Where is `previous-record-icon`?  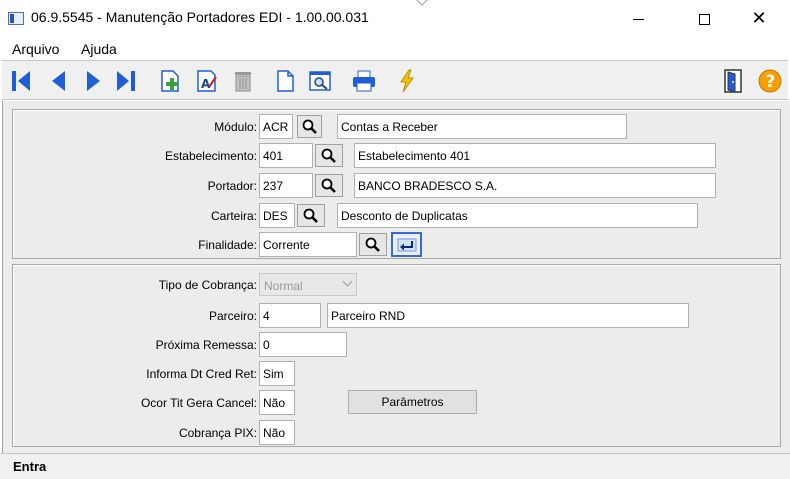
previous-record-icon is located at coordinates (58, 81).